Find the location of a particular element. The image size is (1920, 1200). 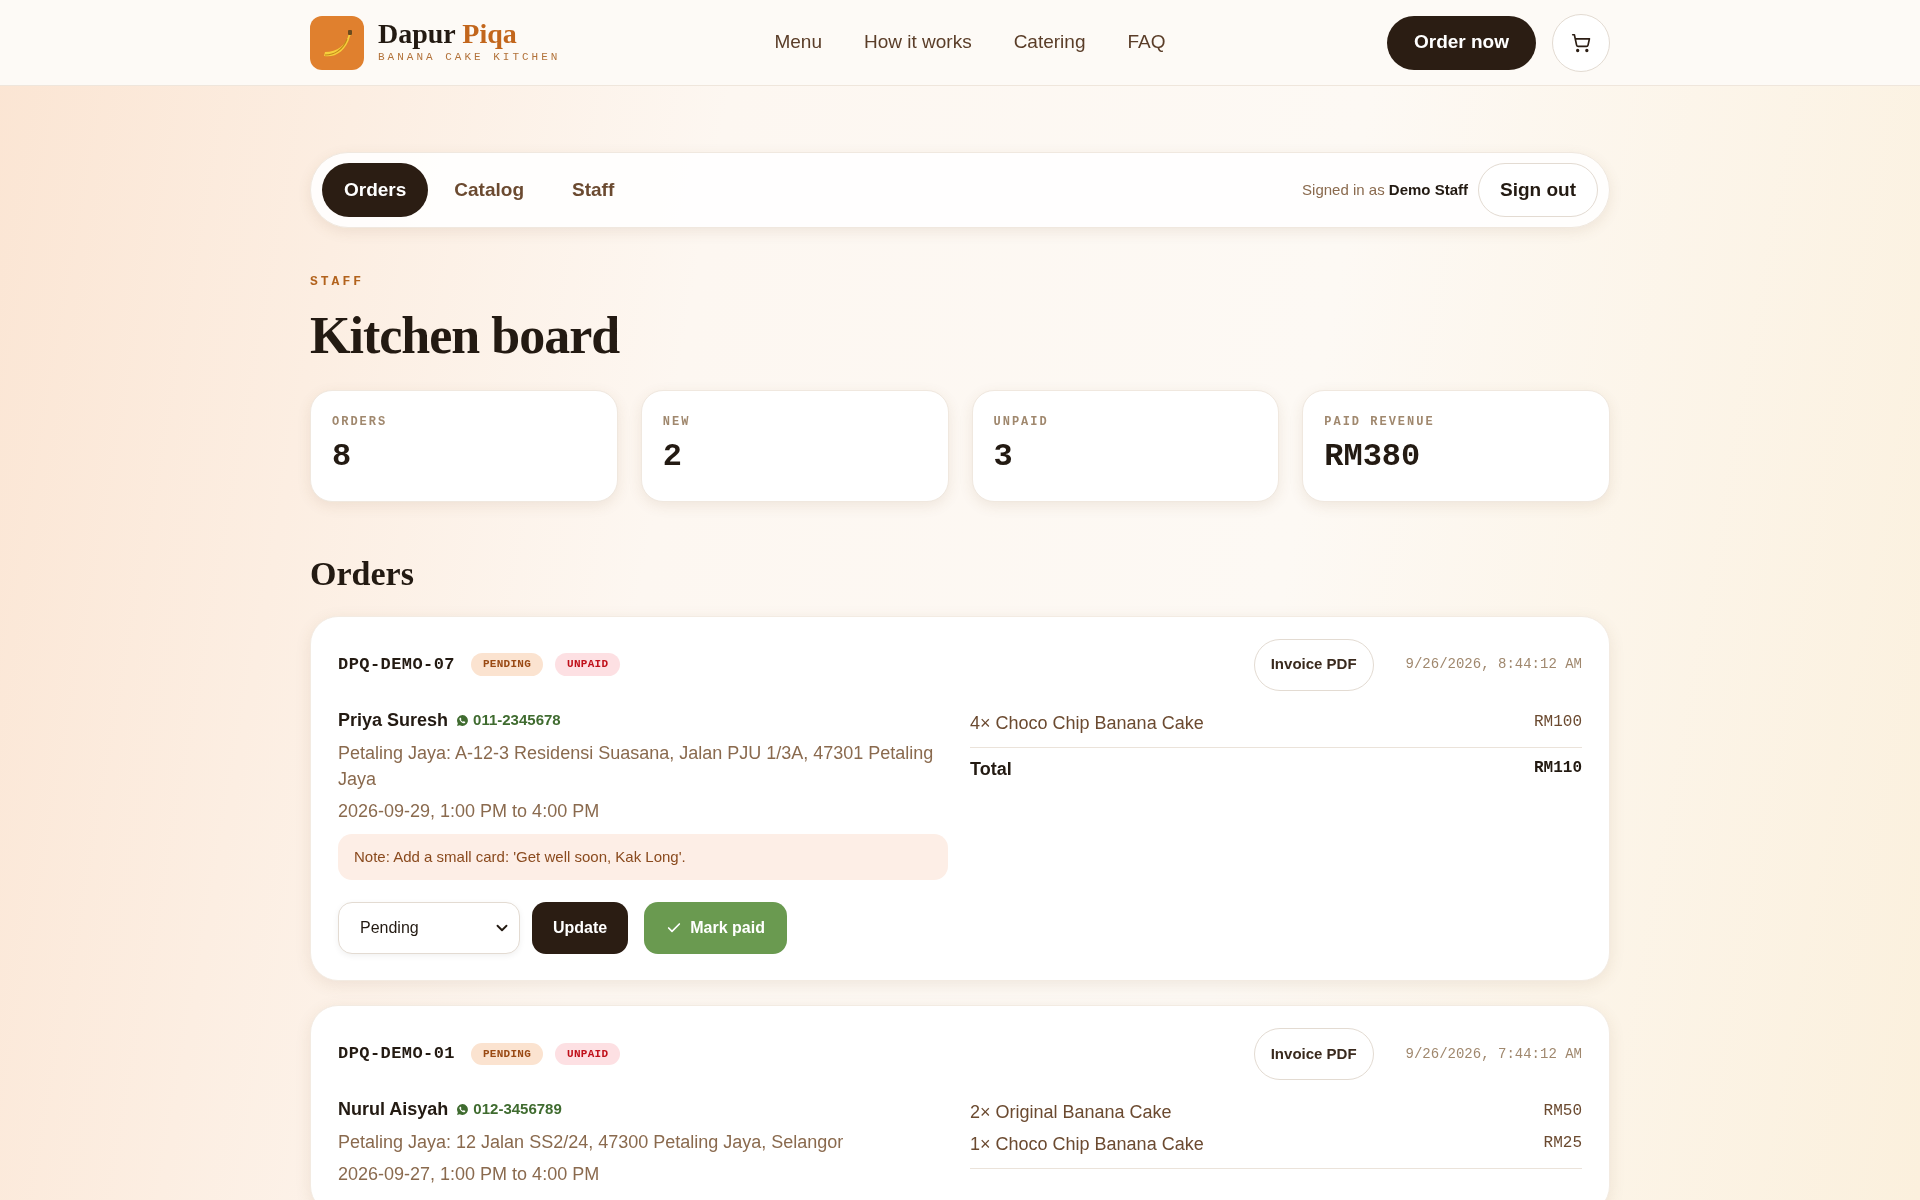

customer-name: Priya Suresh is located at coordinates (393, 720).